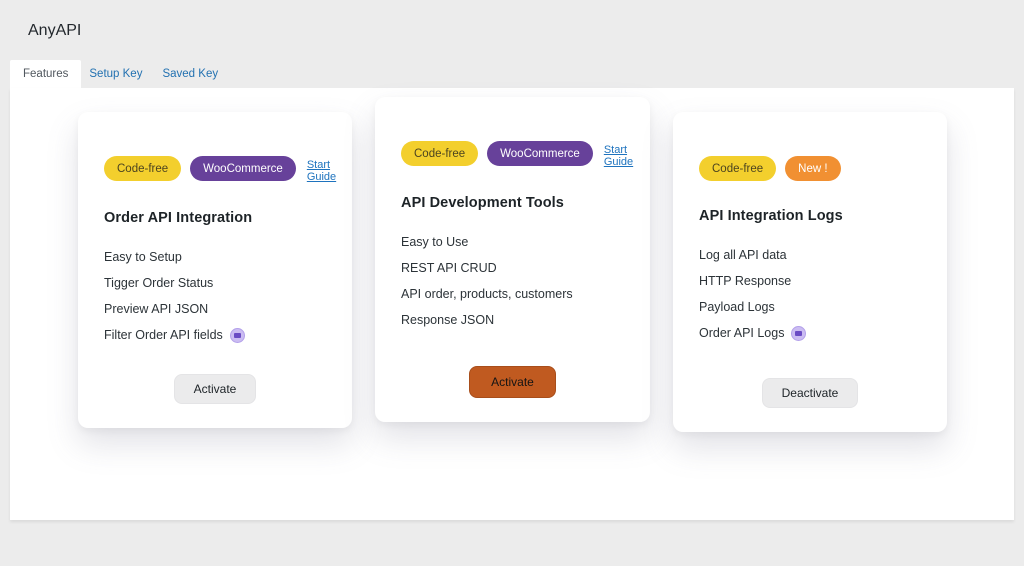 Image resolution: width=1024 pixels, height=566 pixels. Describe the element at coordinates (813, 168) in the screenshot. I see `badge-new: New !` at that location.